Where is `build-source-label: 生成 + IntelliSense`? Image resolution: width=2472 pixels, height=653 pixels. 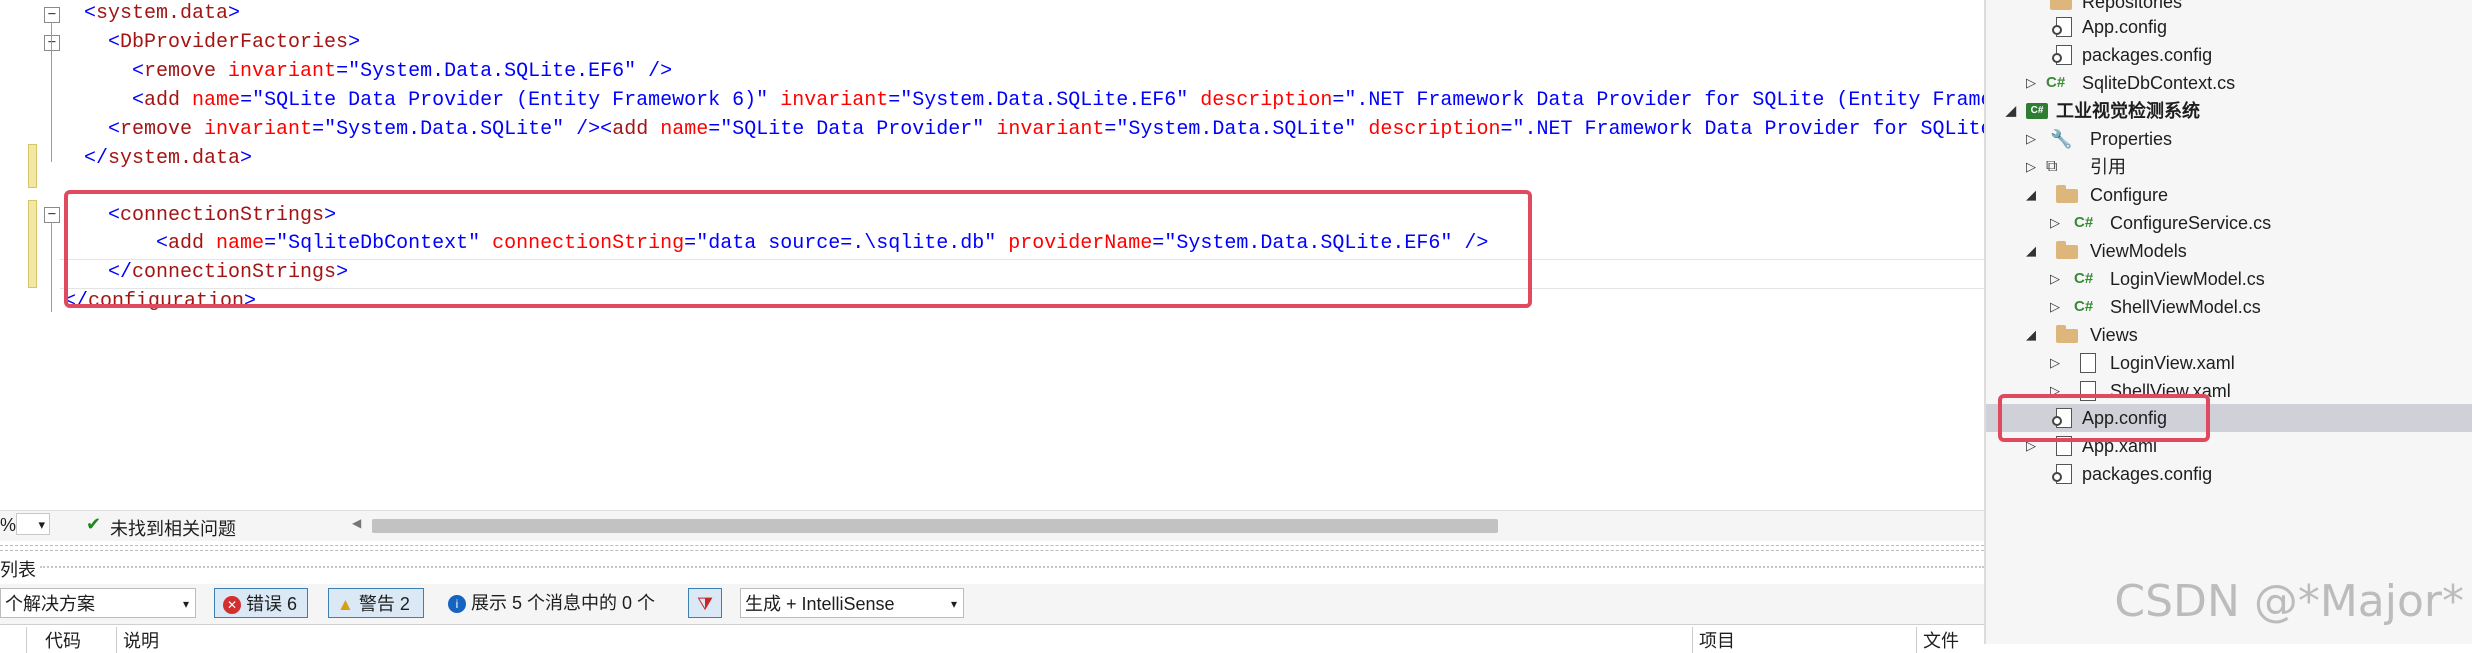
build-source-label: 生成 + IntelliSense is located at coordinates (820, 604).